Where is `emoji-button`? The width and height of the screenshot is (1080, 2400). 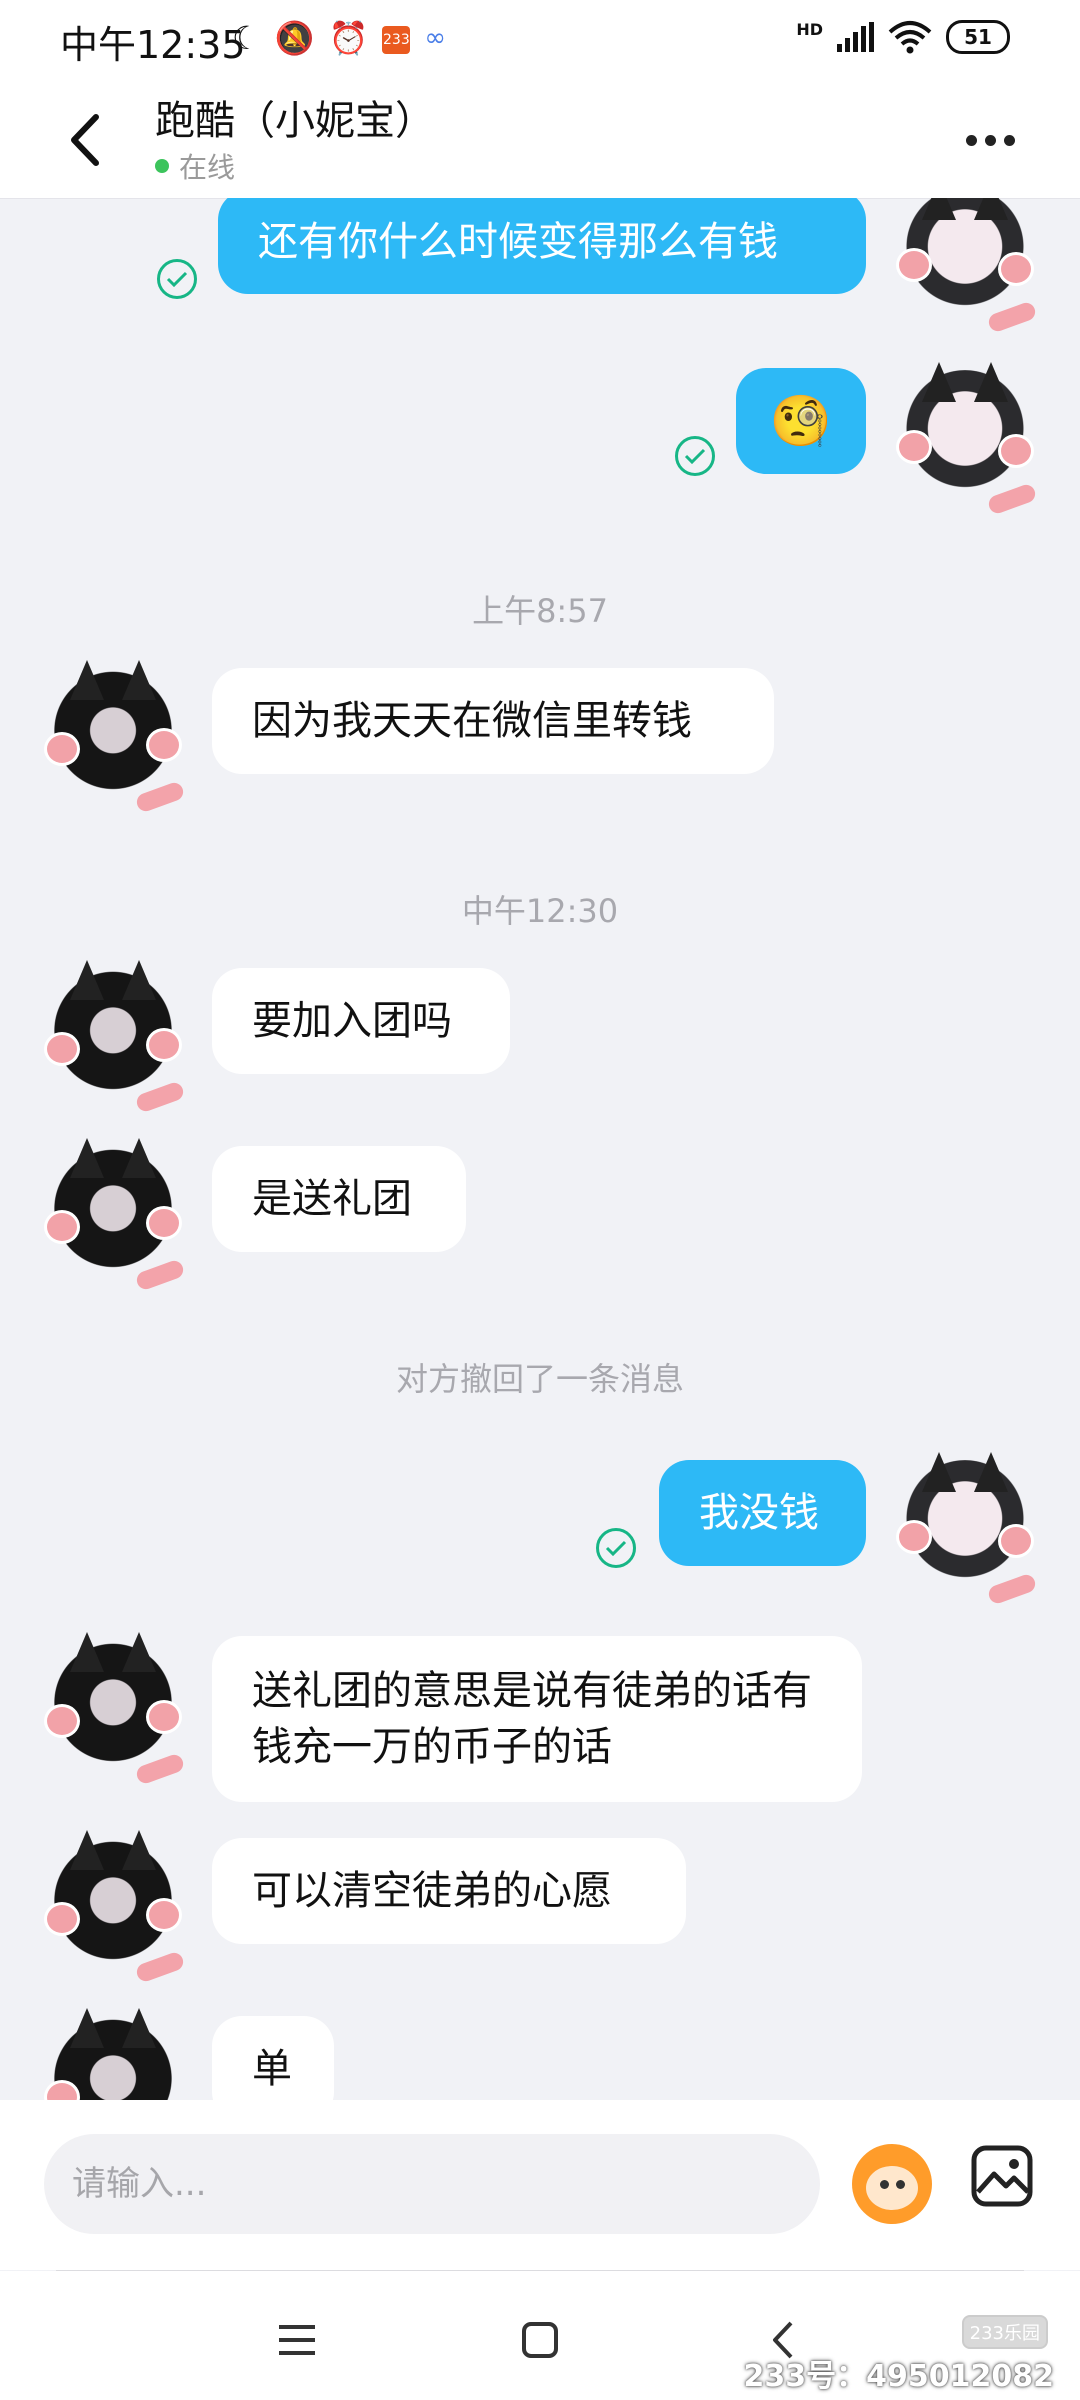
emoji-button is located at coordinates (892, 2184).